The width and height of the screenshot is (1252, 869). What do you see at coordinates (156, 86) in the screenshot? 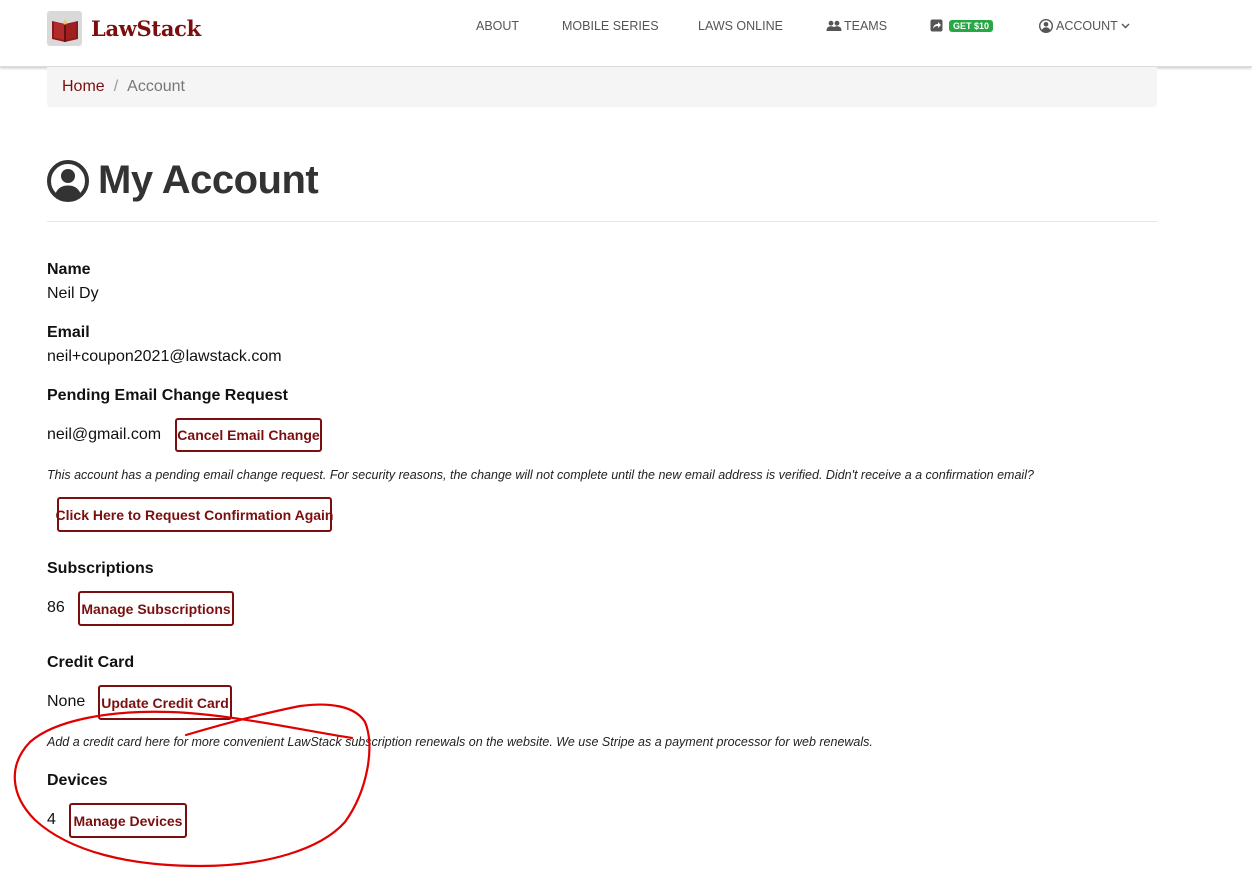
I see `breadcrumb-current: Account` at bounding box center [156, 86].